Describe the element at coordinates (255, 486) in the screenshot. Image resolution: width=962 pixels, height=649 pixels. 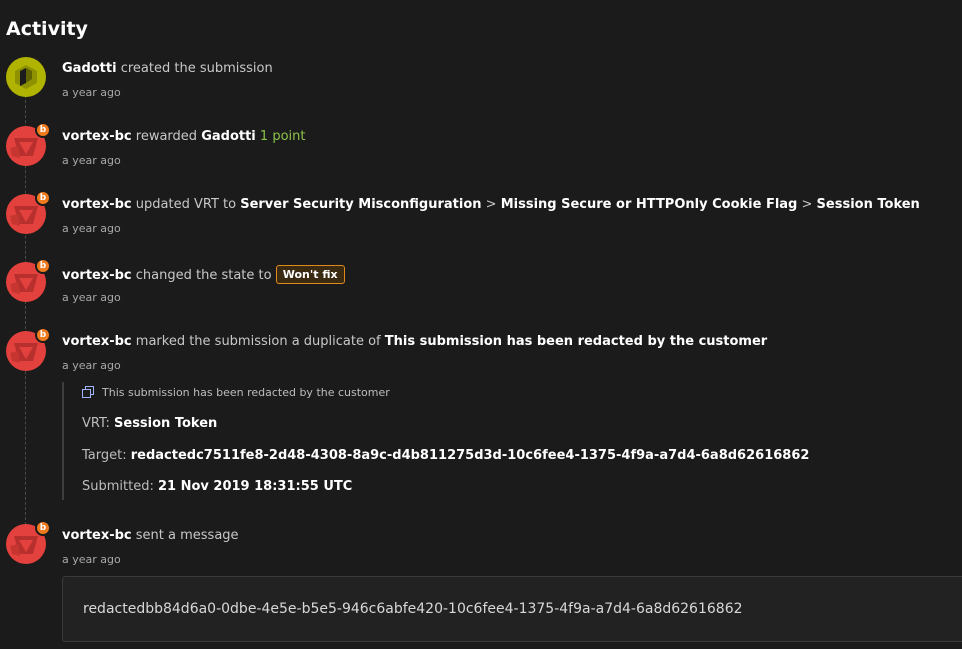
I see `submitted-value: 21 Nov 2019 18:31:55 UTC` at that location.